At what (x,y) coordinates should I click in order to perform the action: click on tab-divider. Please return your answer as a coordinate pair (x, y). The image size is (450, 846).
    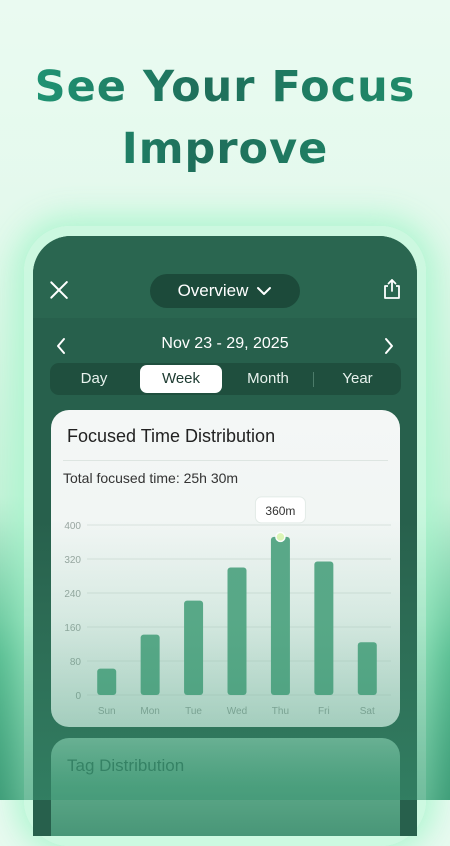
    Looking at the image, I should click on (313, 379).